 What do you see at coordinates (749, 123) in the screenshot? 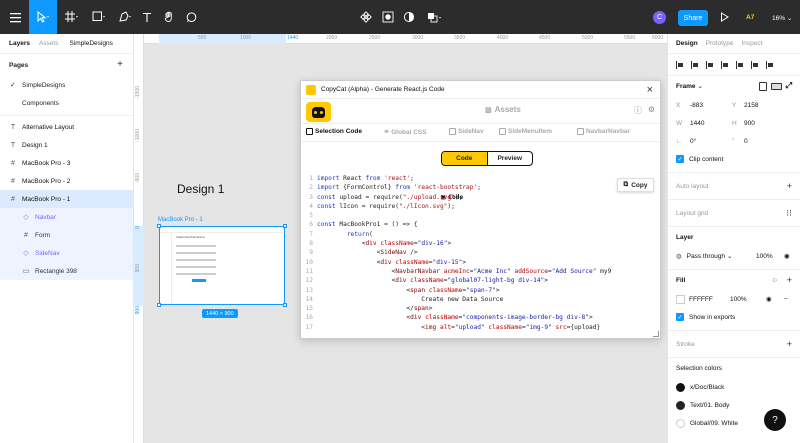
I see `height-input: 900` at bounding box center [749, 123].